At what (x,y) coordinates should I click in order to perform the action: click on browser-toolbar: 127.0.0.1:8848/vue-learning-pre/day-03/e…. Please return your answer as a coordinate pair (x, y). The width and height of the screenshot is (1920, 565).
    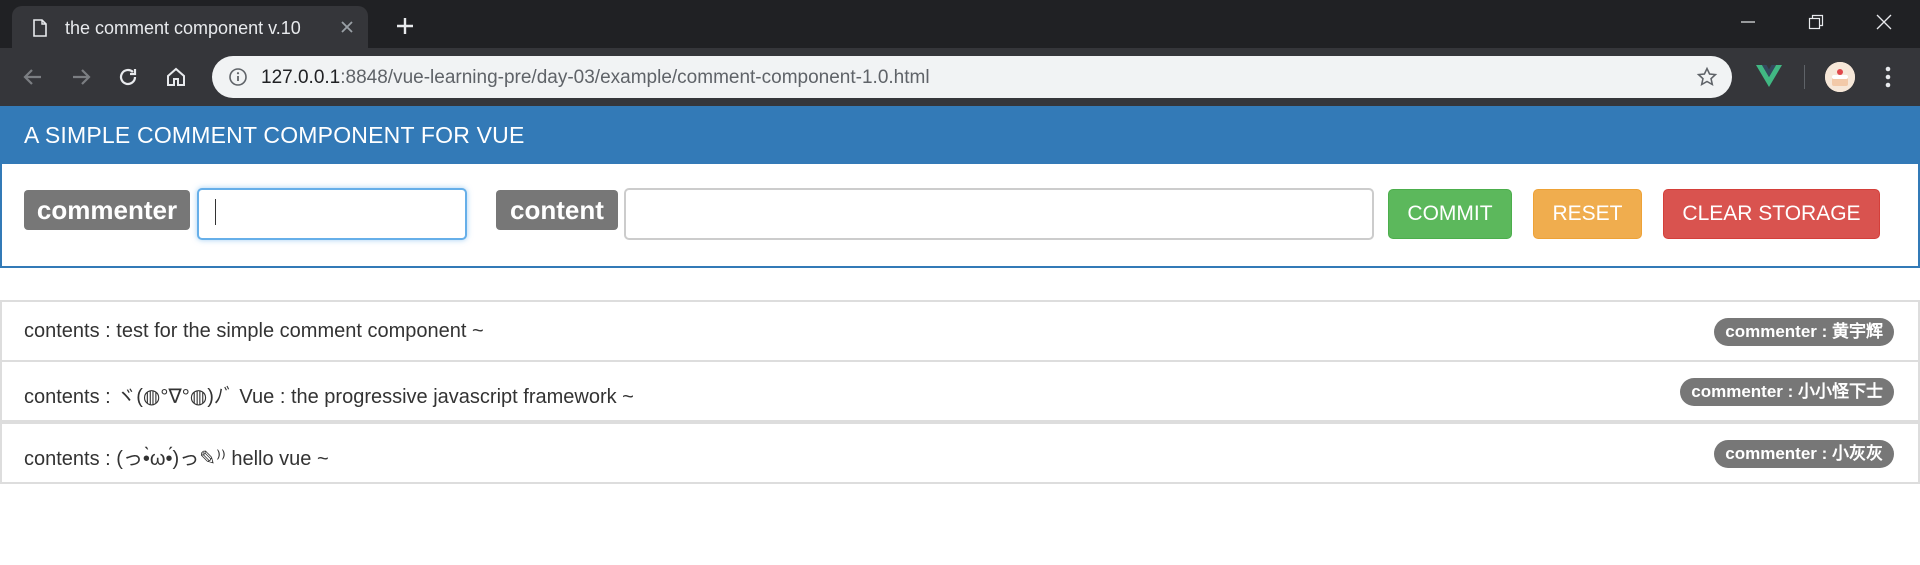
    Looking at the image, I should click on (960, 77).